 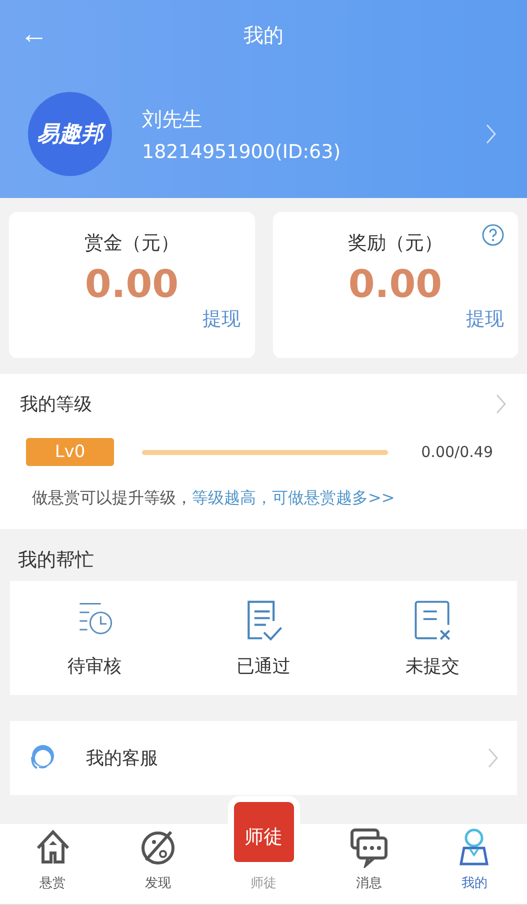 I want to click on tab: 我的, so click(x=474, y=864).